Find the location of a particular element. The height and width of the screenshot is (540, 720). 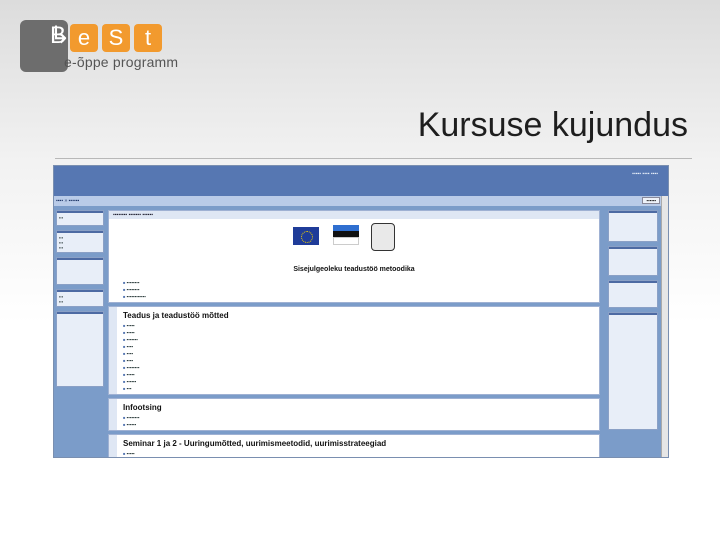

title-divider is located at coordinates (373, 158).